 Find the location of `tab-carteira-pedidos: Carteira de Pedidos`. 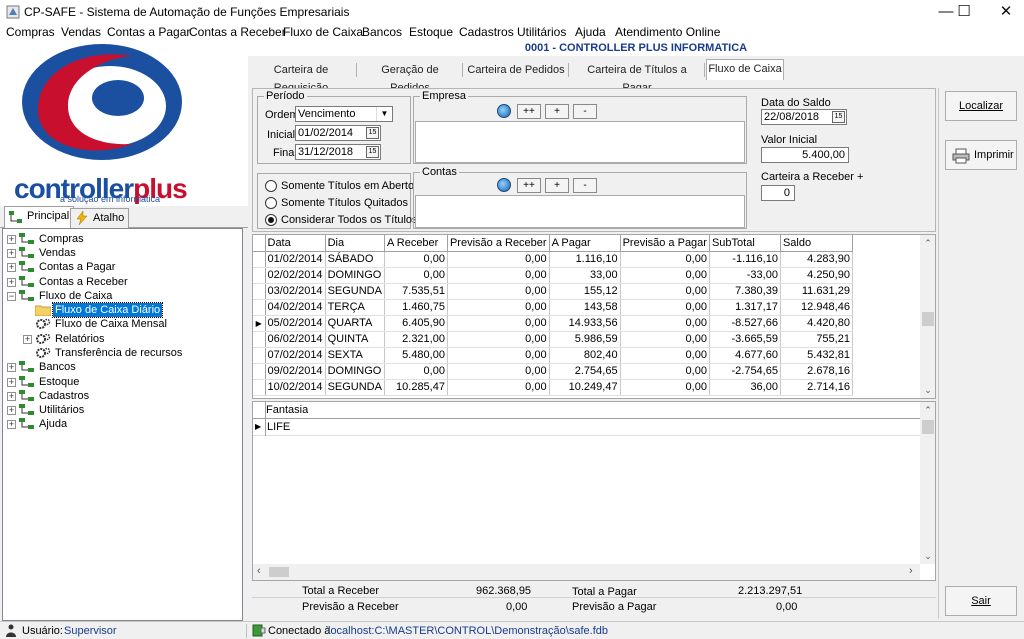

tab-carteira-pedidos: Carteira de Pedidos is located at coordinates (516, 70).